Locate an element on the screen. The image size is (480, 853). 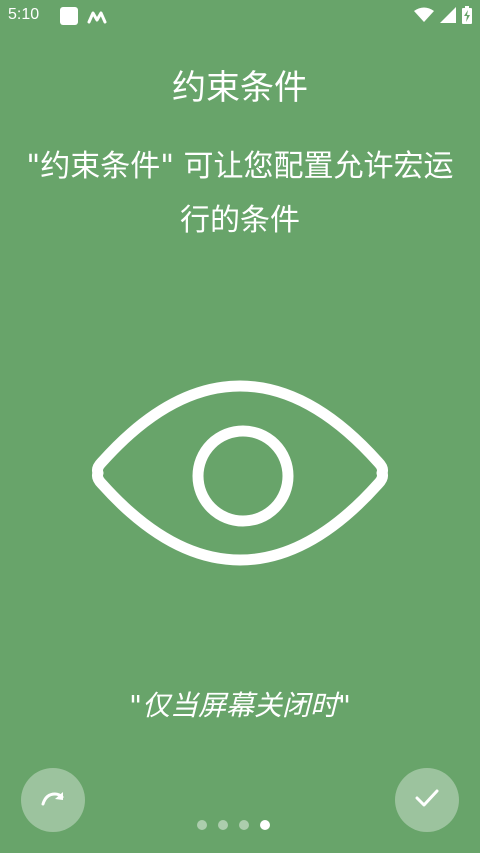
done-button is located at coordinates (427, 800).